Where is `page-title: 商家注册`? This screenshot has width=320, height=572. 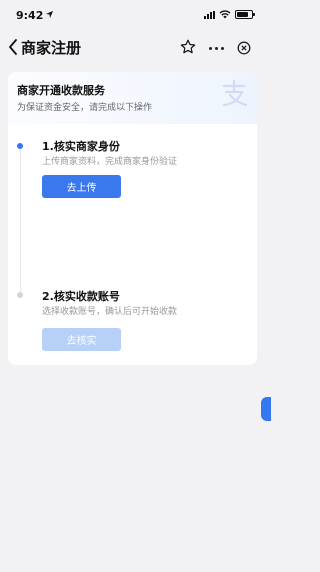 page-title: 商家注册 is located at coordinates (51, 48).